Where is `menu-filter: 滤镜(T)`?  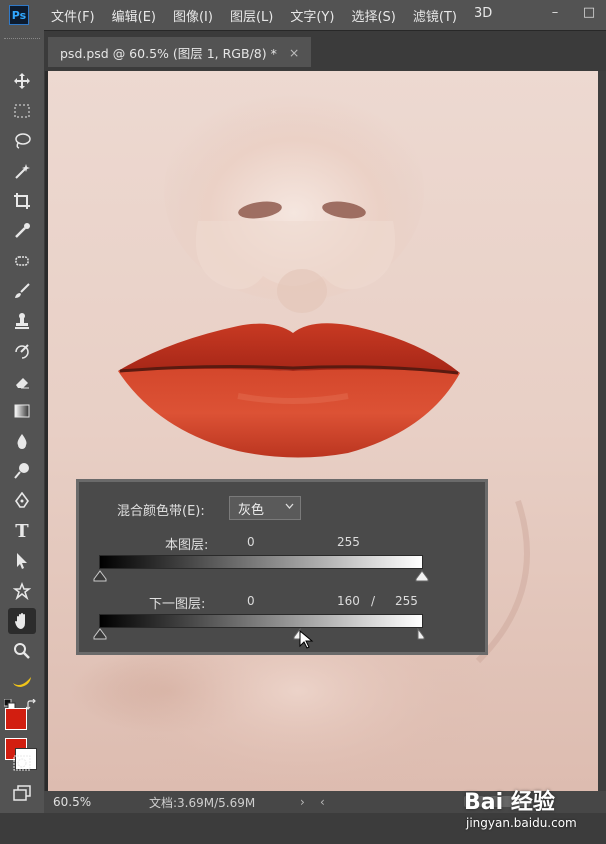 menu-filter: 滤镜(T) is located at coordinates (435, 15).